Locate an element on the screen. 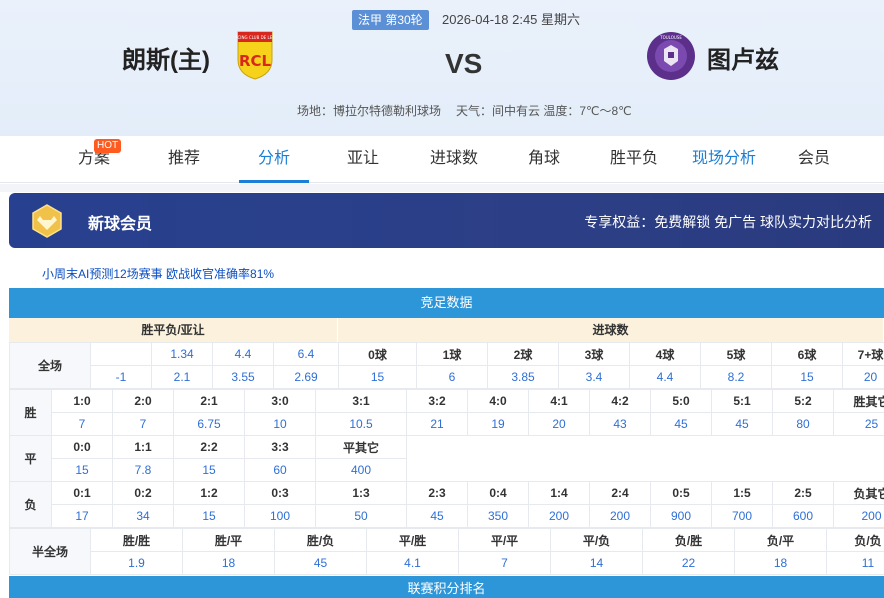 The image size is (884, 598). tab-live-analysis: 现场分析 is located at coordinates (724, 159).